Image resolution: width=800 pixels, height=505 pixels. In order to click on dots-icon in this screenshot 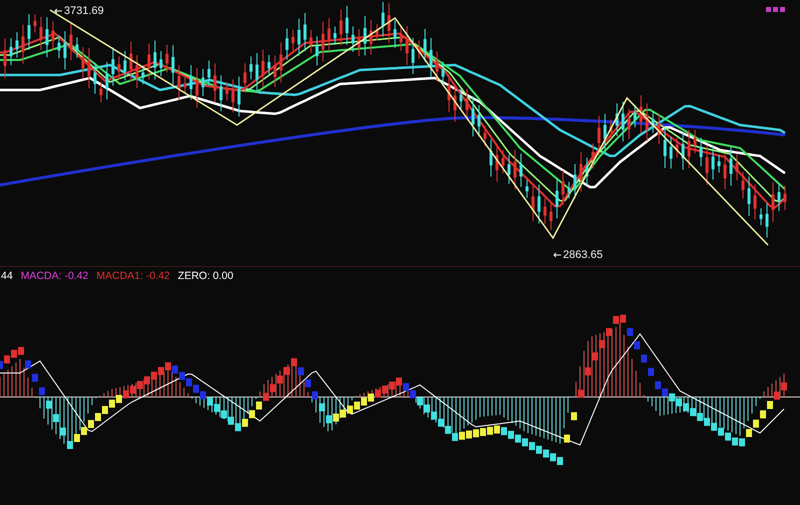, I will do `click(776, 10)`.